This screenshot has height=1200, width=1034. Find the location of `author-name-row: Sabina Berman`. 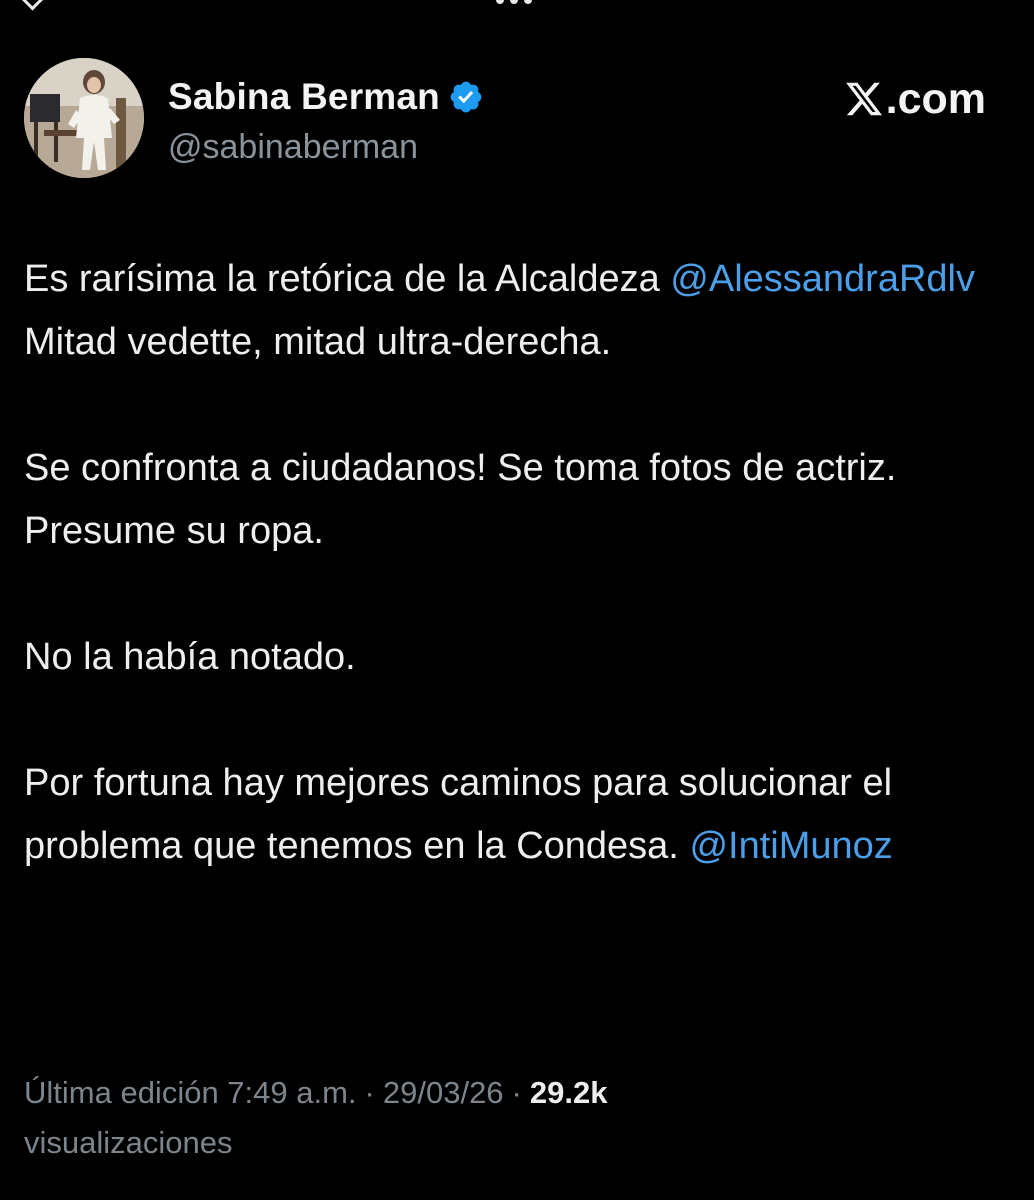

author-name-row: Sabina Berman is located at coordinates (326, 97).